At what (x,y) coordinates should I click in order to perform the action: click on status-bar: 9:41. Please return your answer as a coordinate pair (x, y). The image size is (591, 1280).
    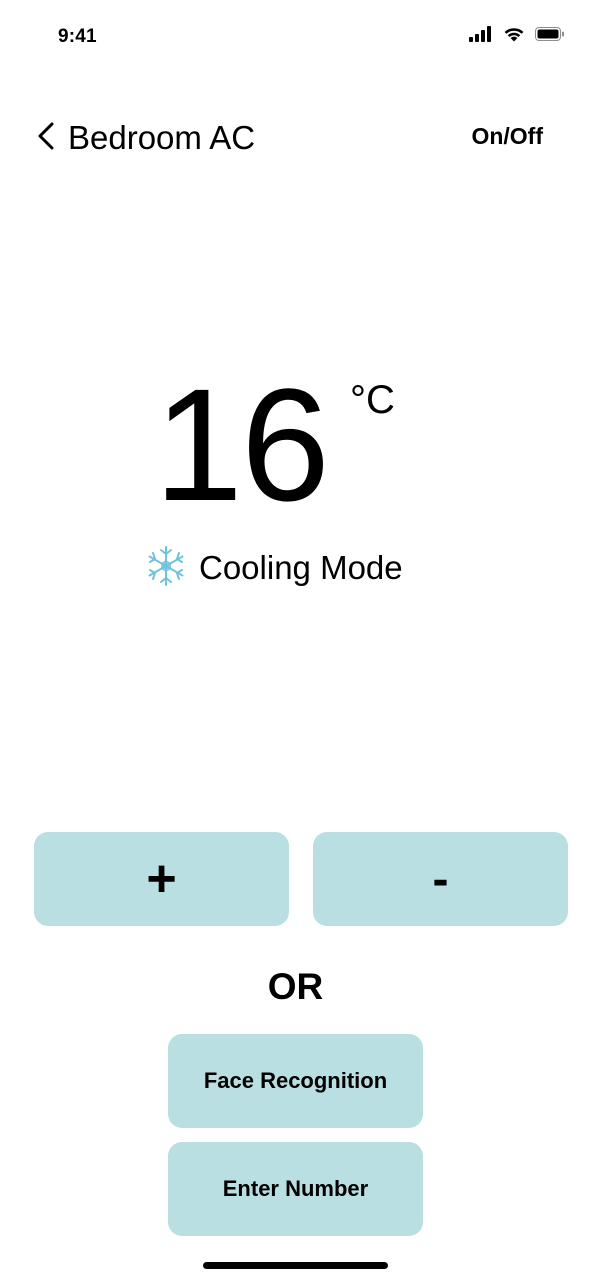
    Looking at the image, I should click on (295, 36).